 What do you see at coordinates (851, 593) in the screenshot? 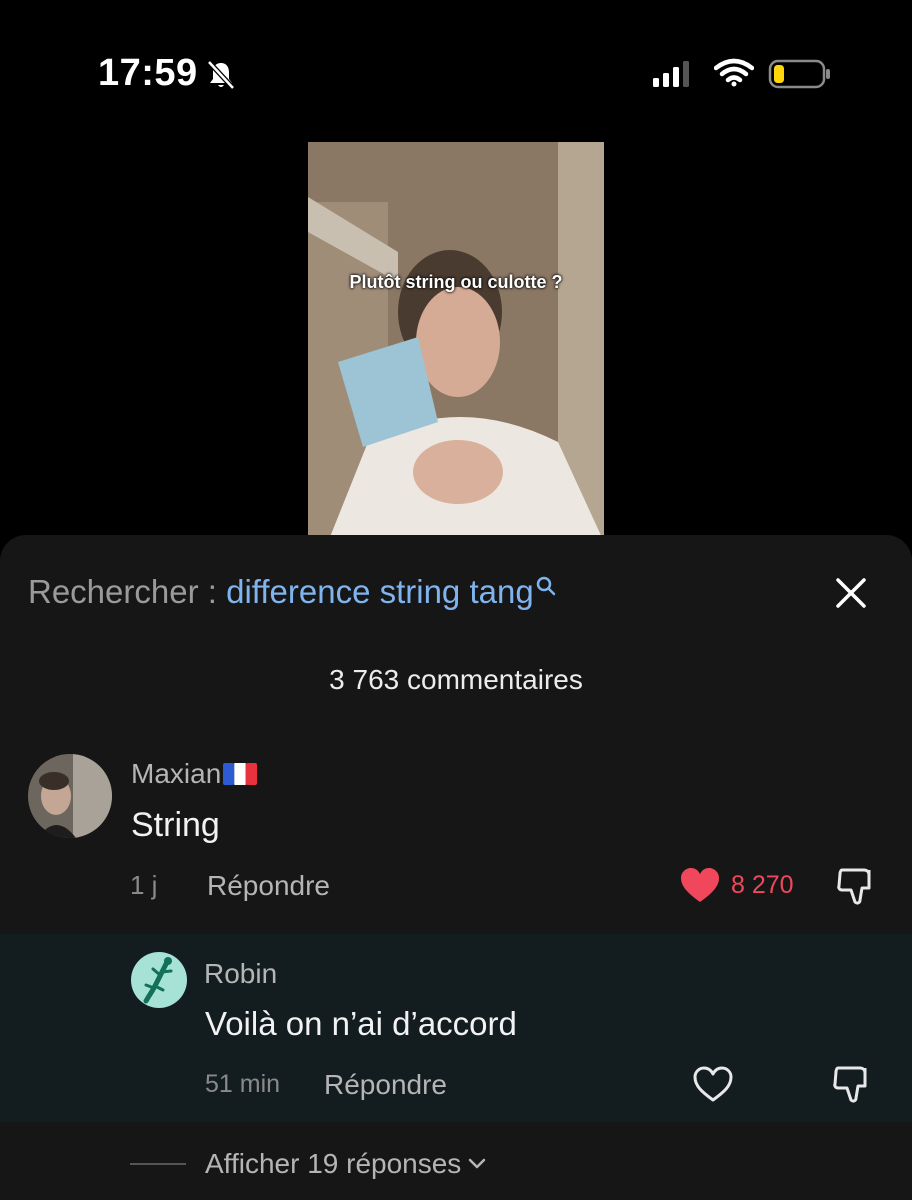
I see `close-button` at bounding box center [851, 593].